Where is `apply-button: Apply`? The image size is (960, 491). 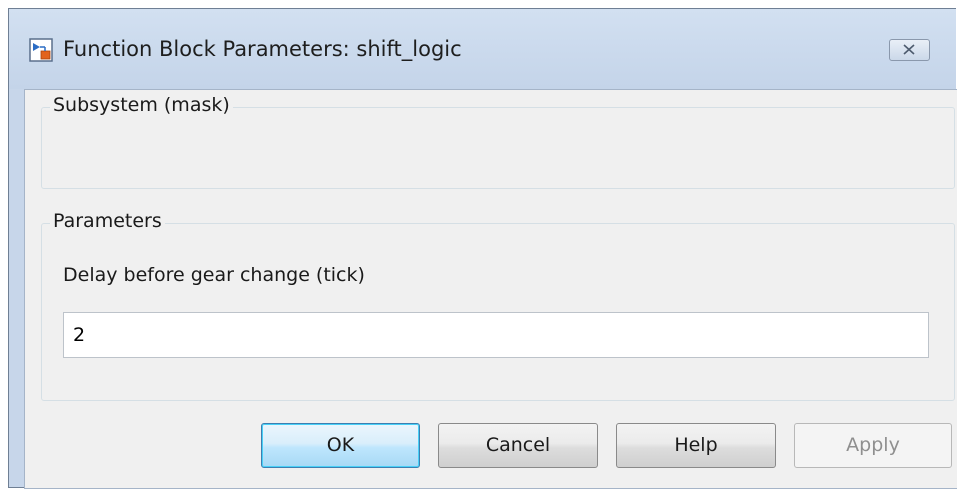
apply-button: Apply is located at coordinates (873, 445).